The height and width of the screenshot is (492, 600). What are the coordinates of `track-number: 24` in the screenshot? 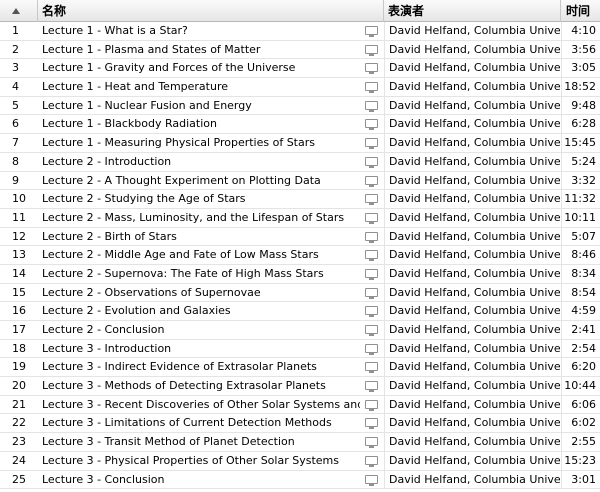 It's located at (19, 460).